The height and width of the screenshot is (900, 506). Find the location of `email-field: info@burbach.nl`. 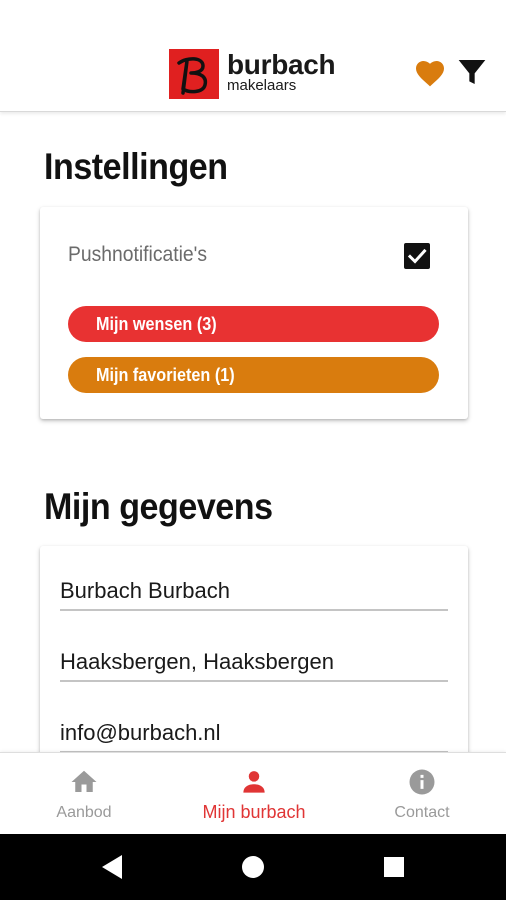

email-field: info@burbach.nl is located at coordinates (254, 730).